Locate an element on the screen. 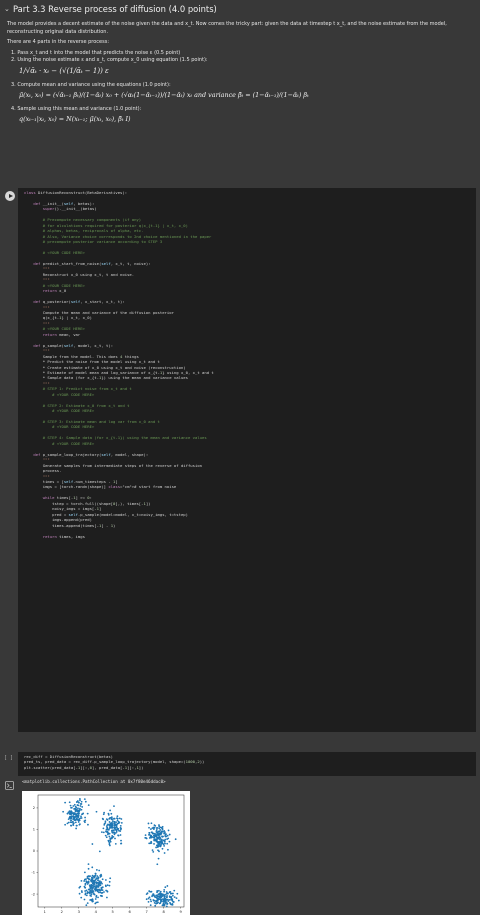 The image size is (480, 915). plot-frame is located at coordinates (111, 851).